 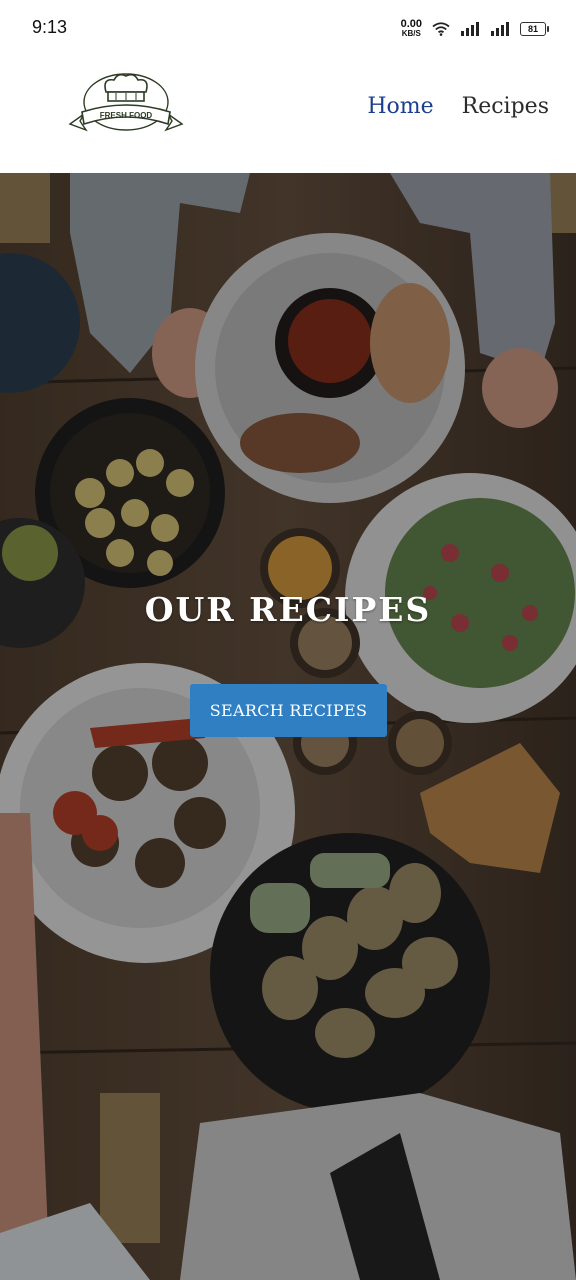 I want to click on nav-recipes: Recipes, so click(x=505, y=106).